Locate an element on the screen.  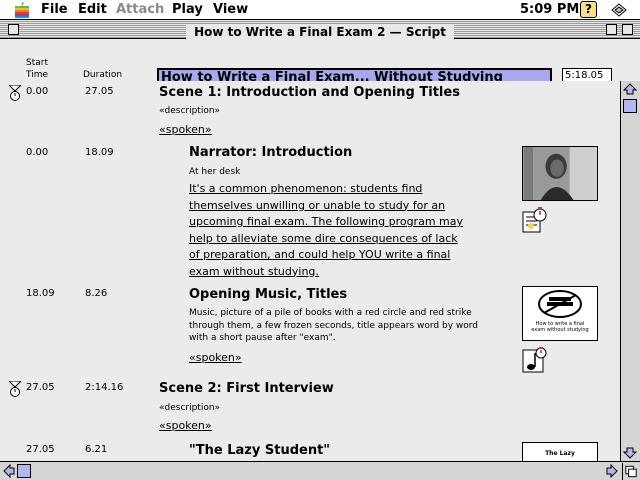
scroll-up-arrow-icon is located at coordinates (630, 89).